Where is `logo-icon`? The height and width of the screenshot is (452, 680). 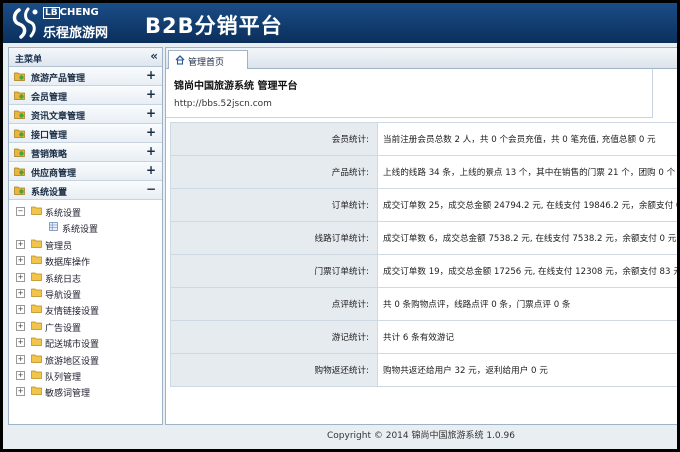
logo-icon is located at coordinates (25, 23).